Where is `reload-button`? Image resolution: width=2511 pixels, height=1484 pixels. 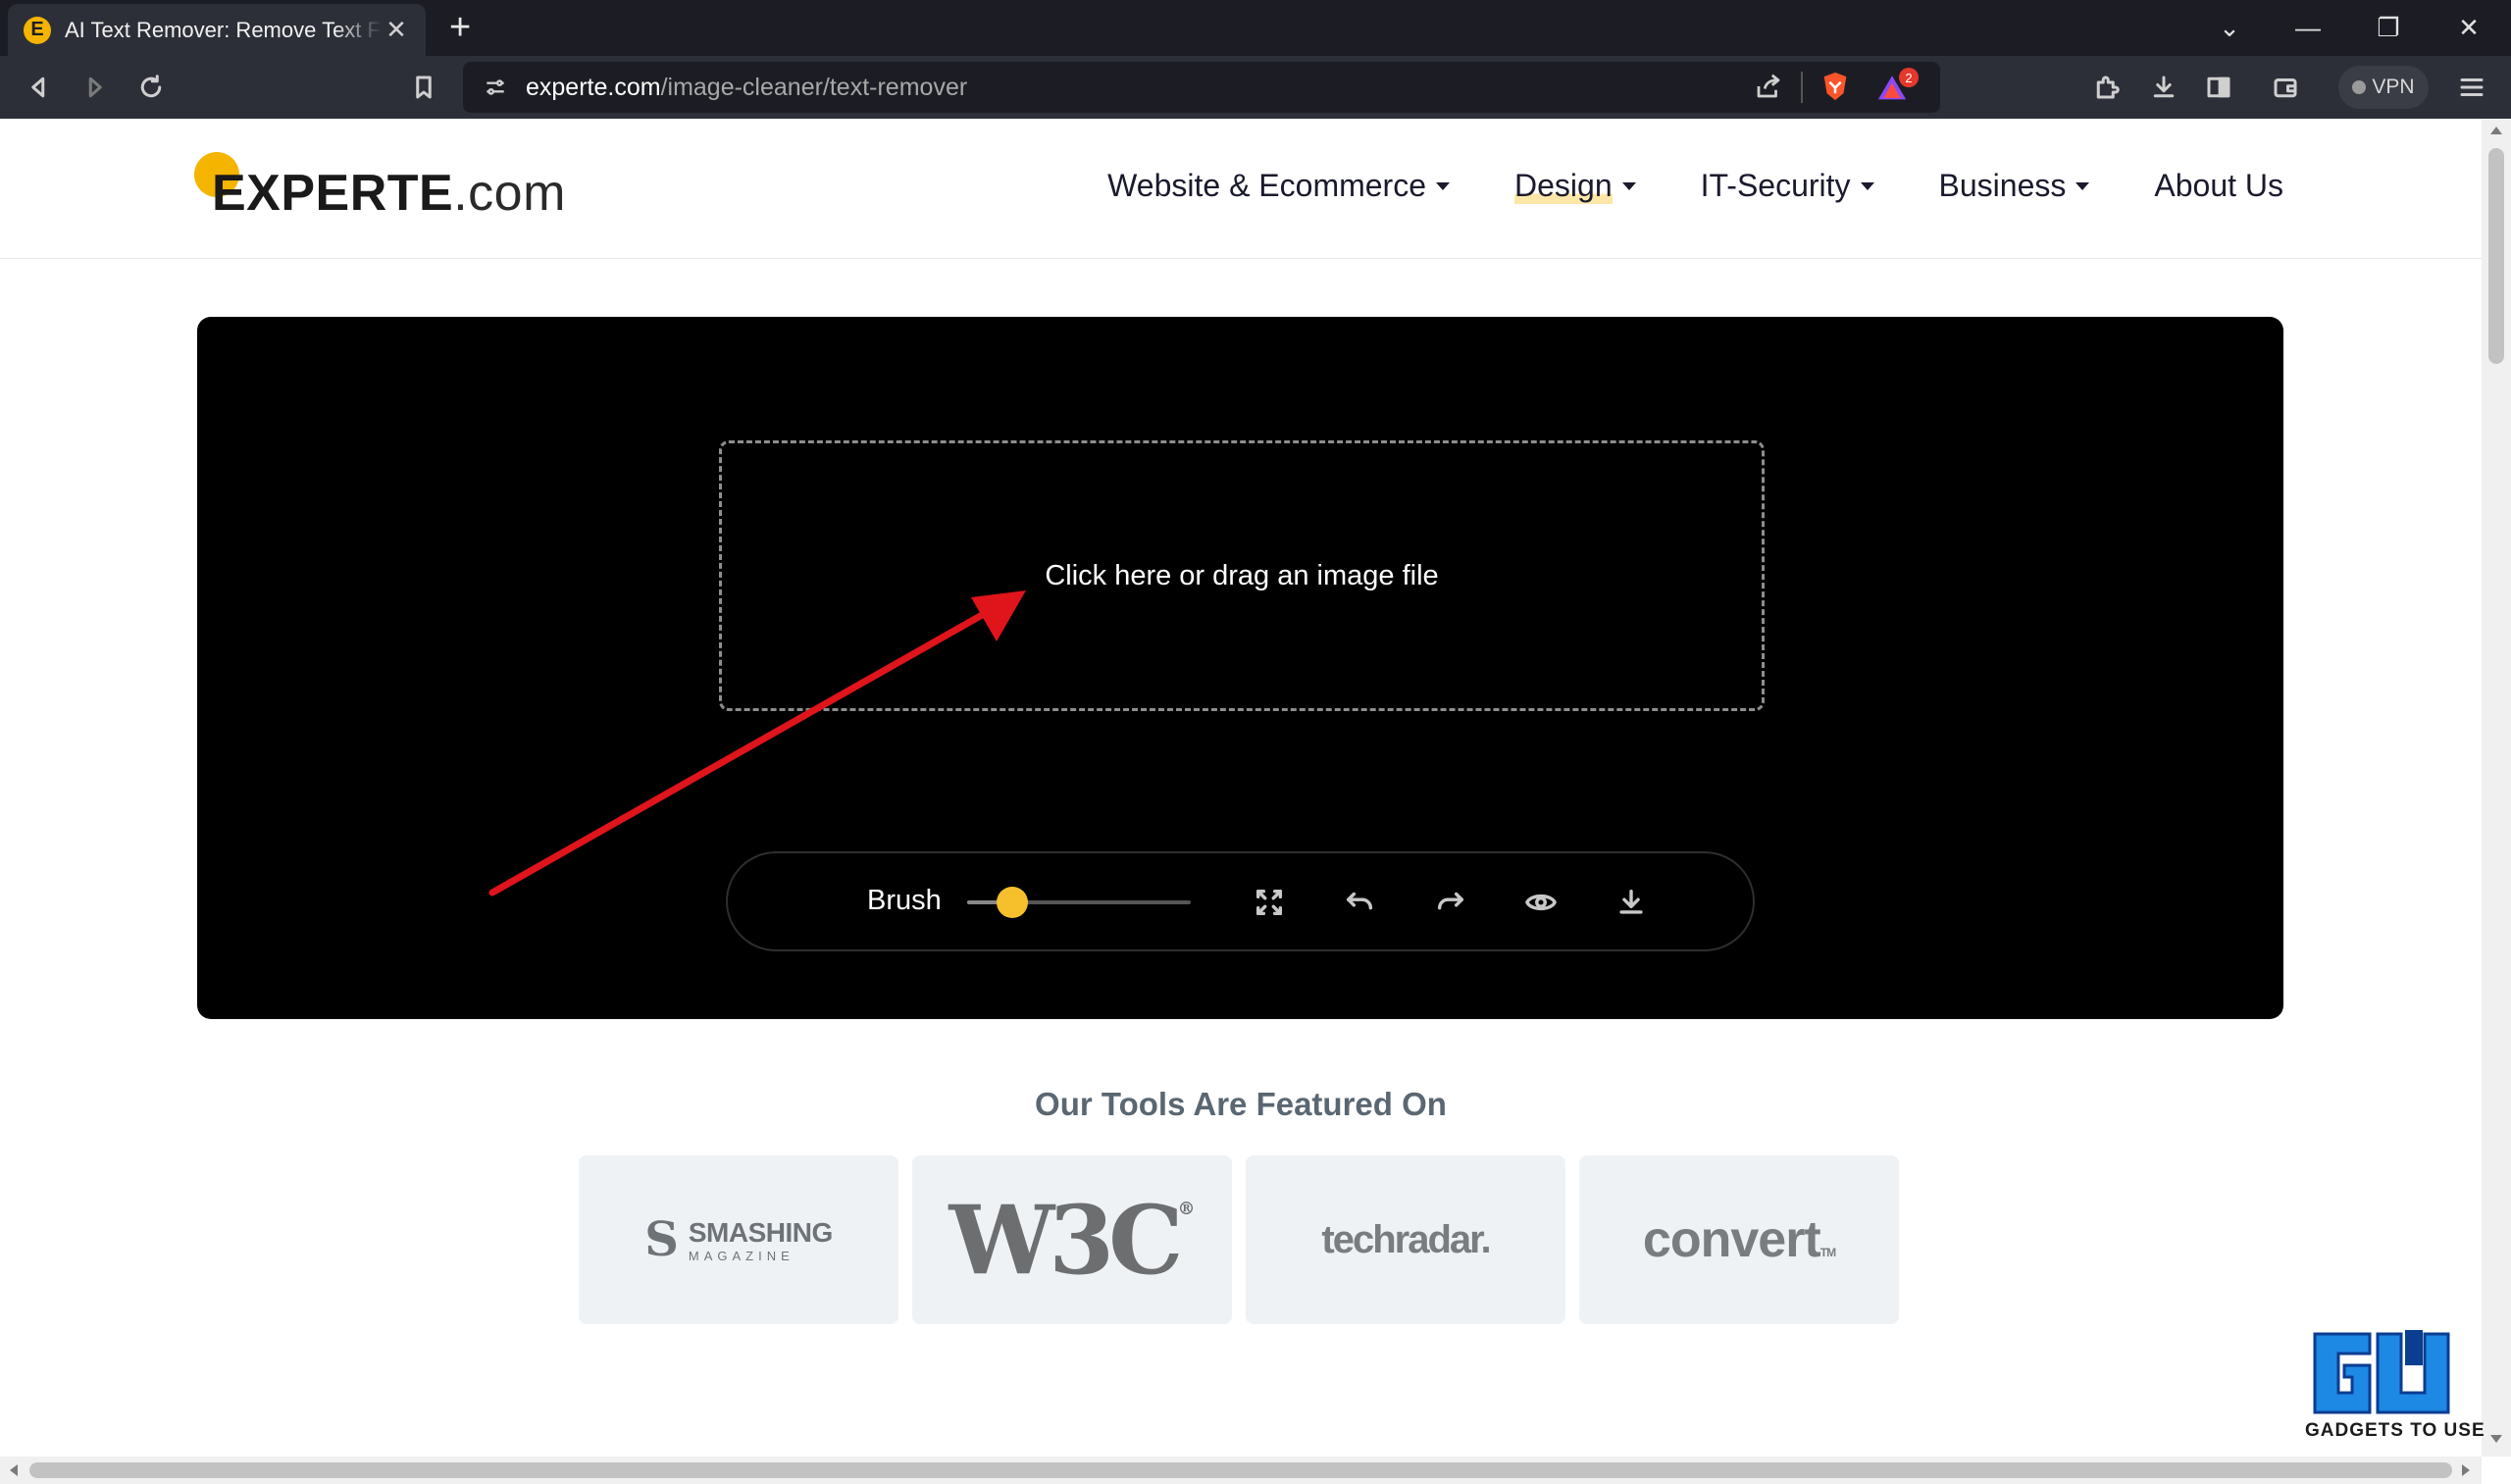
reload-button is located at coordinates (151, 87).